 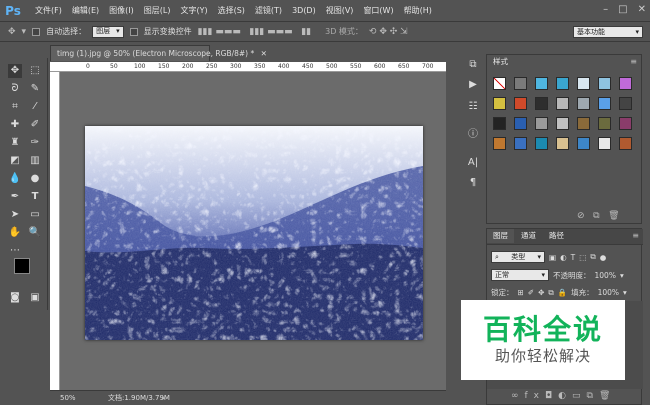 I want to click on tab-channels: 通道, so click(x=528, y=236).